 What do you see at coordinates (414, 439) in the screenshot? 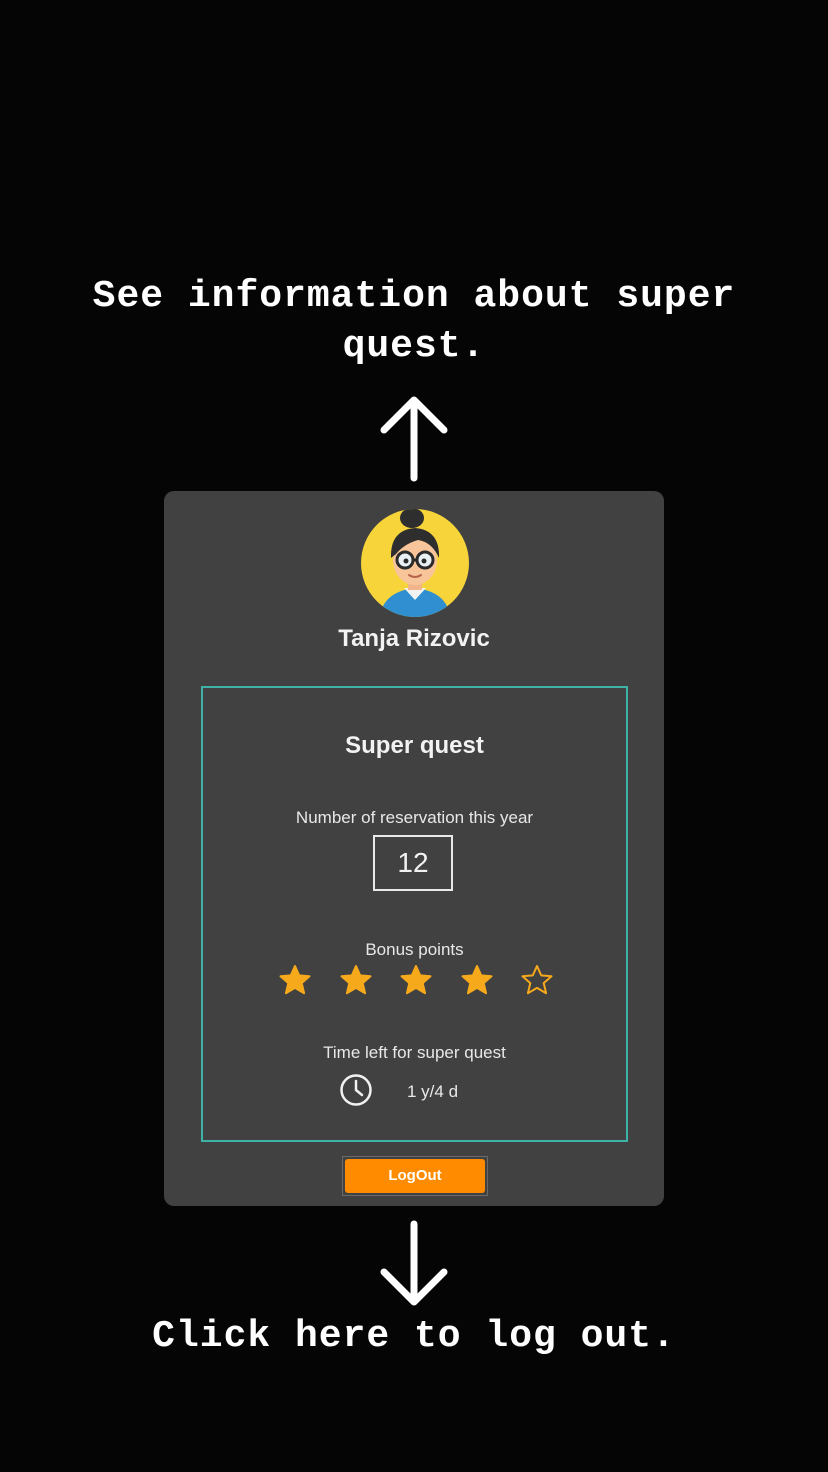
I see `arrow-up-icon` at bounding box center [414, 439].